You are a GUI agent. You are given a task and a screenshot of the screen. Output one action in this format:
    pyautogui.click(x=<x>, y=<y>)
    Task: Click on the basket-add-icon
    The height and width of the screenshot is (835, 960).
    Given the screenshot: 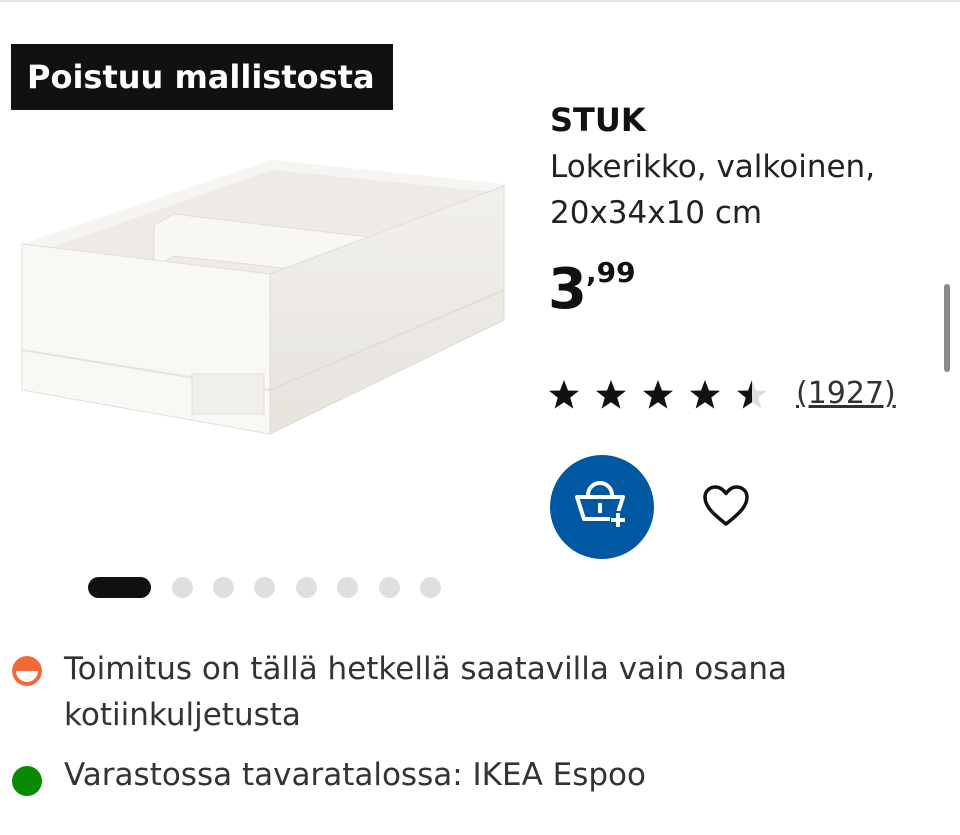 What is the action you would take?
    pyautogui.click(x=600, y=504)
    